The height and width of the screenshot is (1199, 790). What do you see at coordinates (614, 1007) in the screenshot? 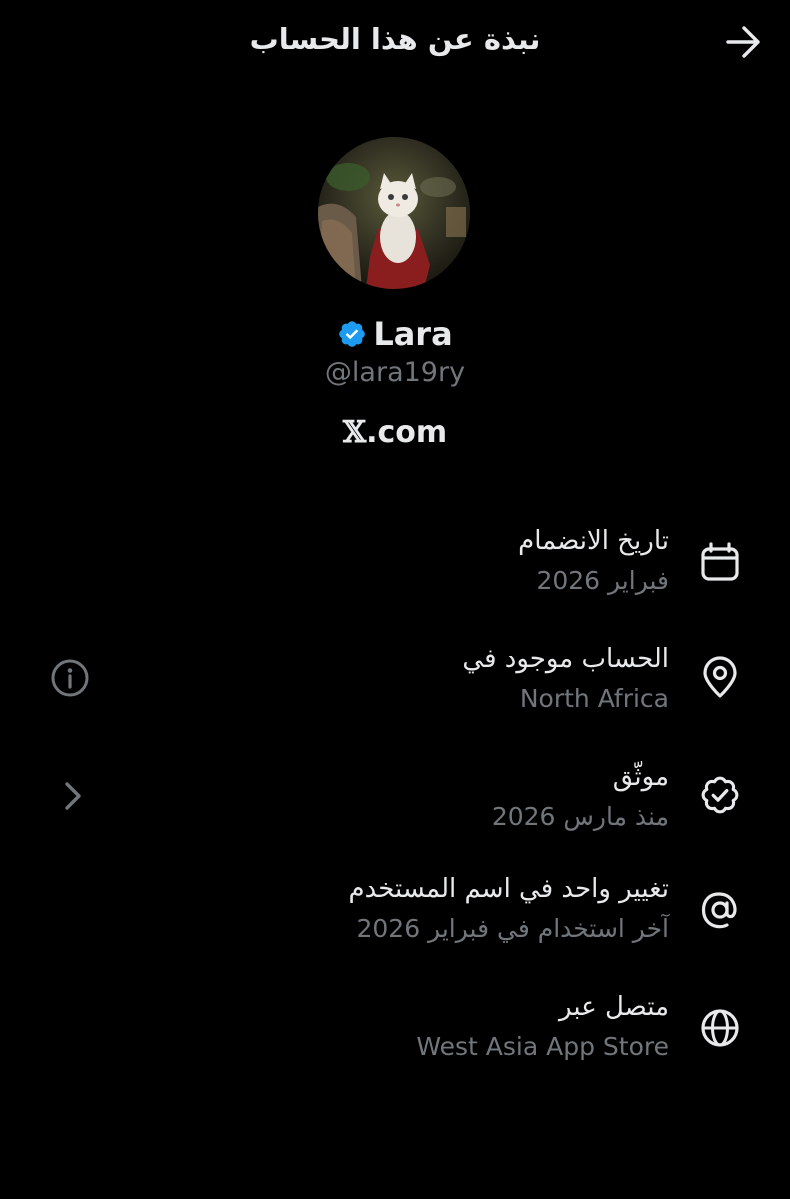
I see `connected-via-title: متصل عبر` at bounding box center [614, 1007].